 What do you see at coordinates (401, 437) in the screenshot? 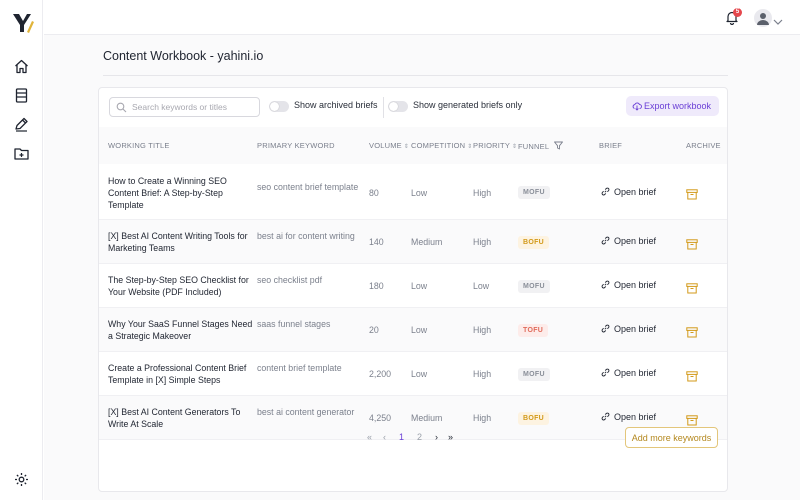
I see `pagination-page-1: 1` at bounding box center [401, 437].